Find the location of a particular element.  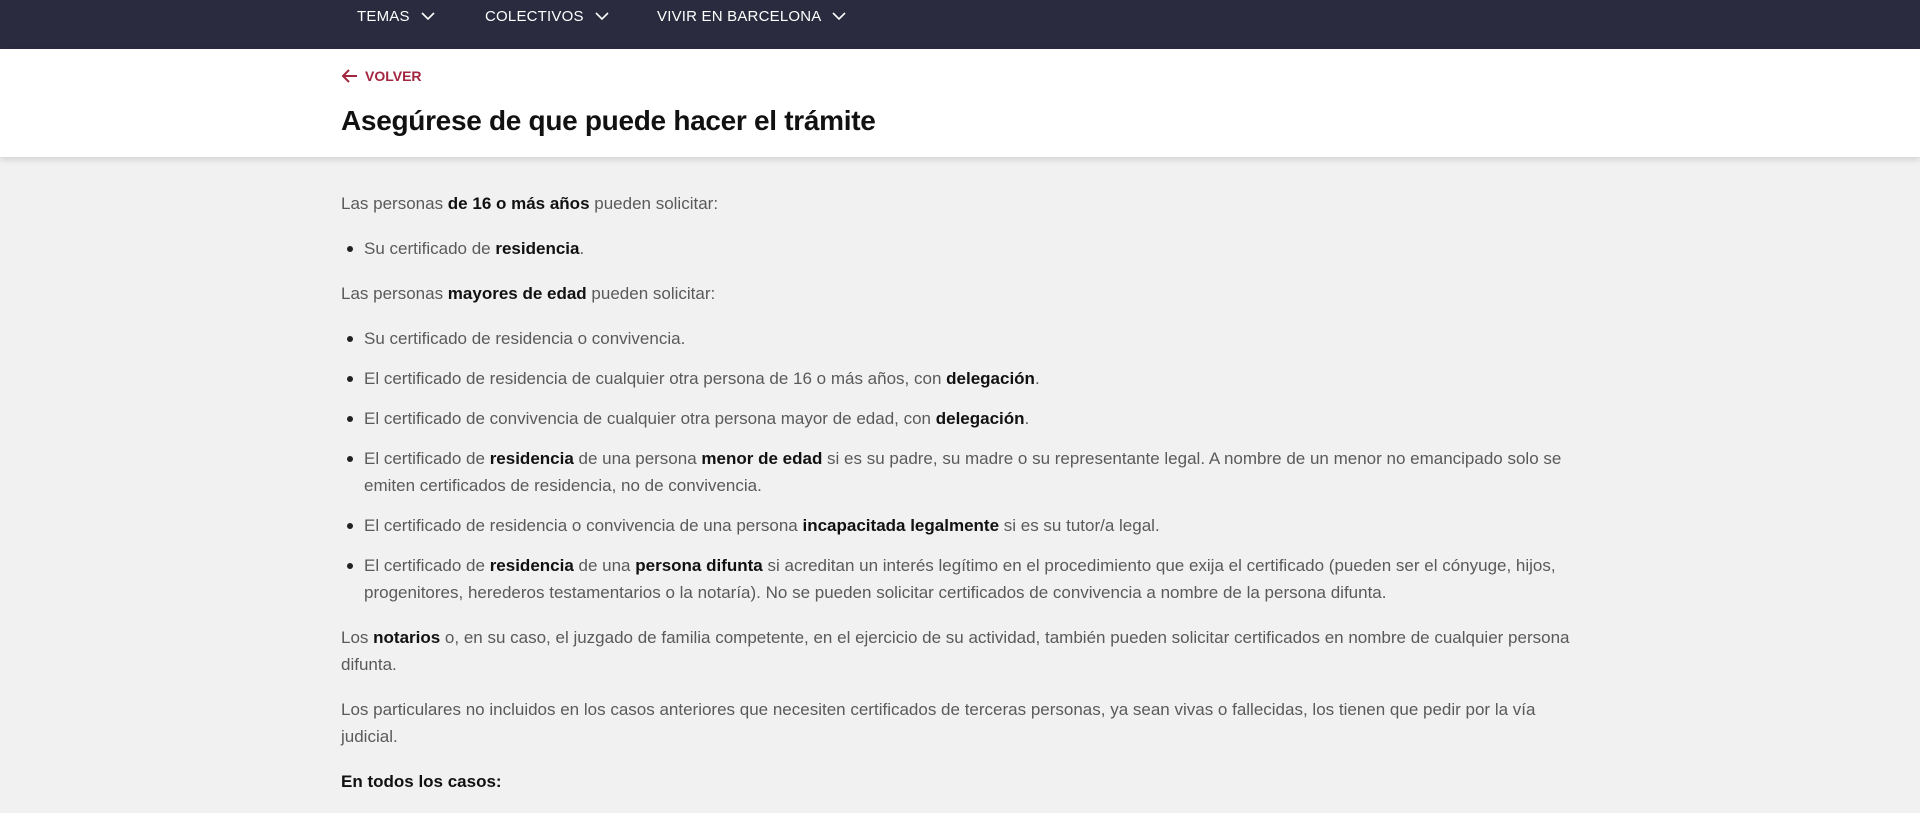

nav-item-colectivos: COLECTIVOS is located at coordinates (547, 16).